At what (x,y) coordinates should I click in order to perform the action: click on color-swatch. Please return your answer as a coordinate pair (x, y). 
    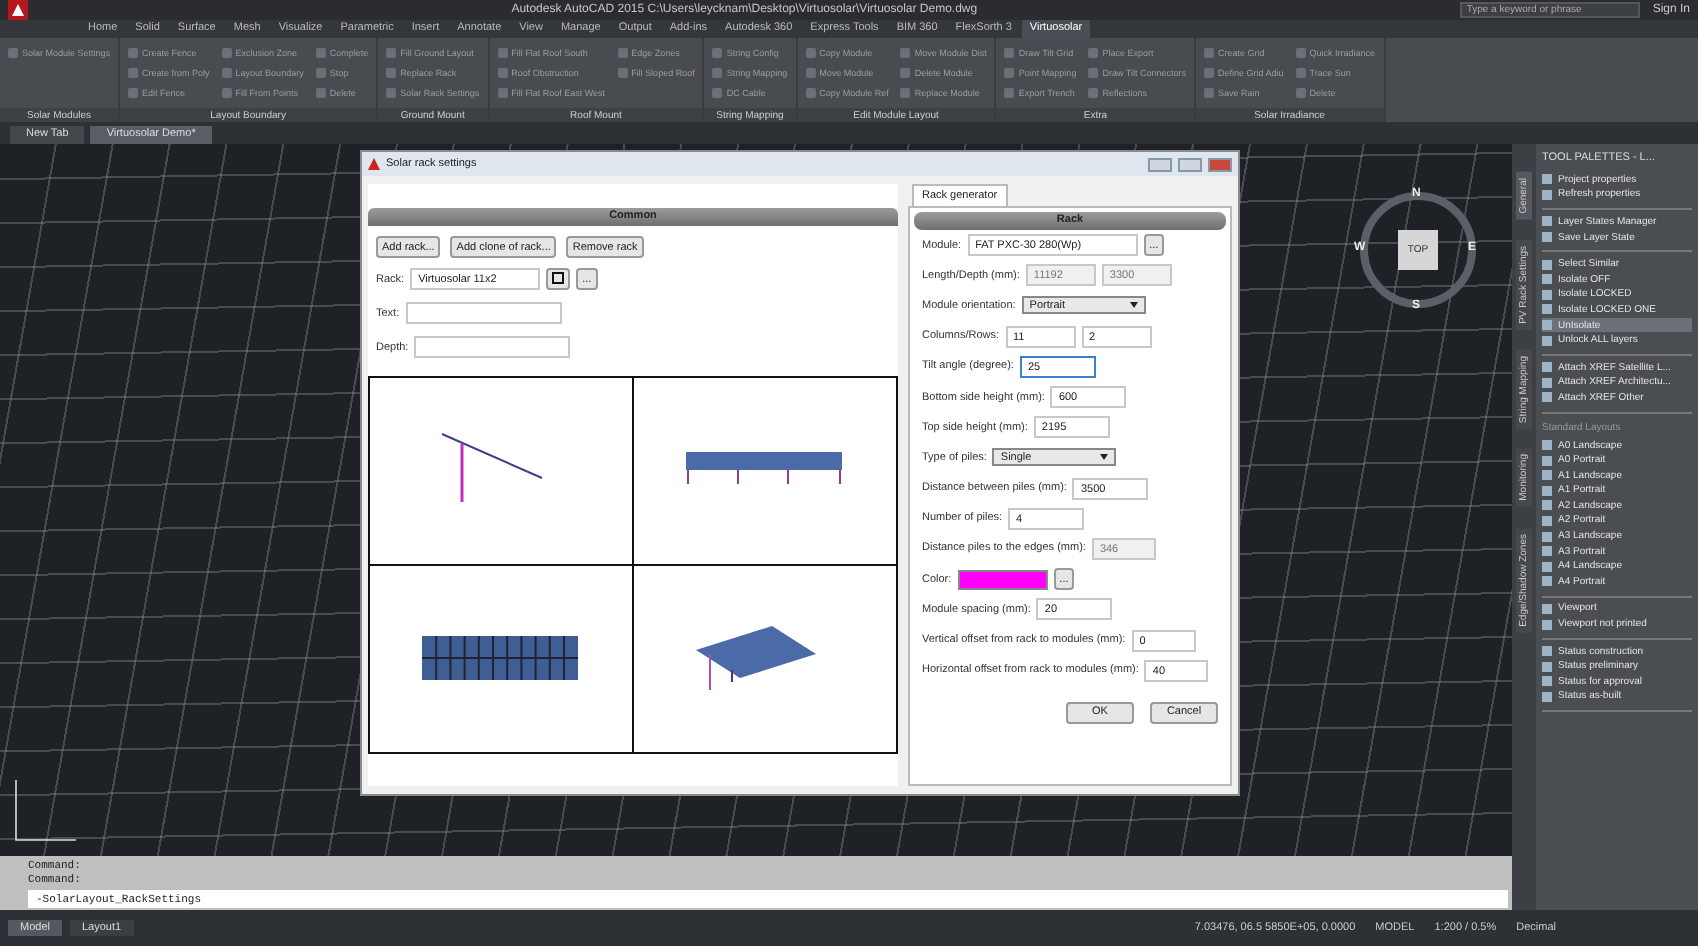
    Looking at the image, I should click on (1002, 579).